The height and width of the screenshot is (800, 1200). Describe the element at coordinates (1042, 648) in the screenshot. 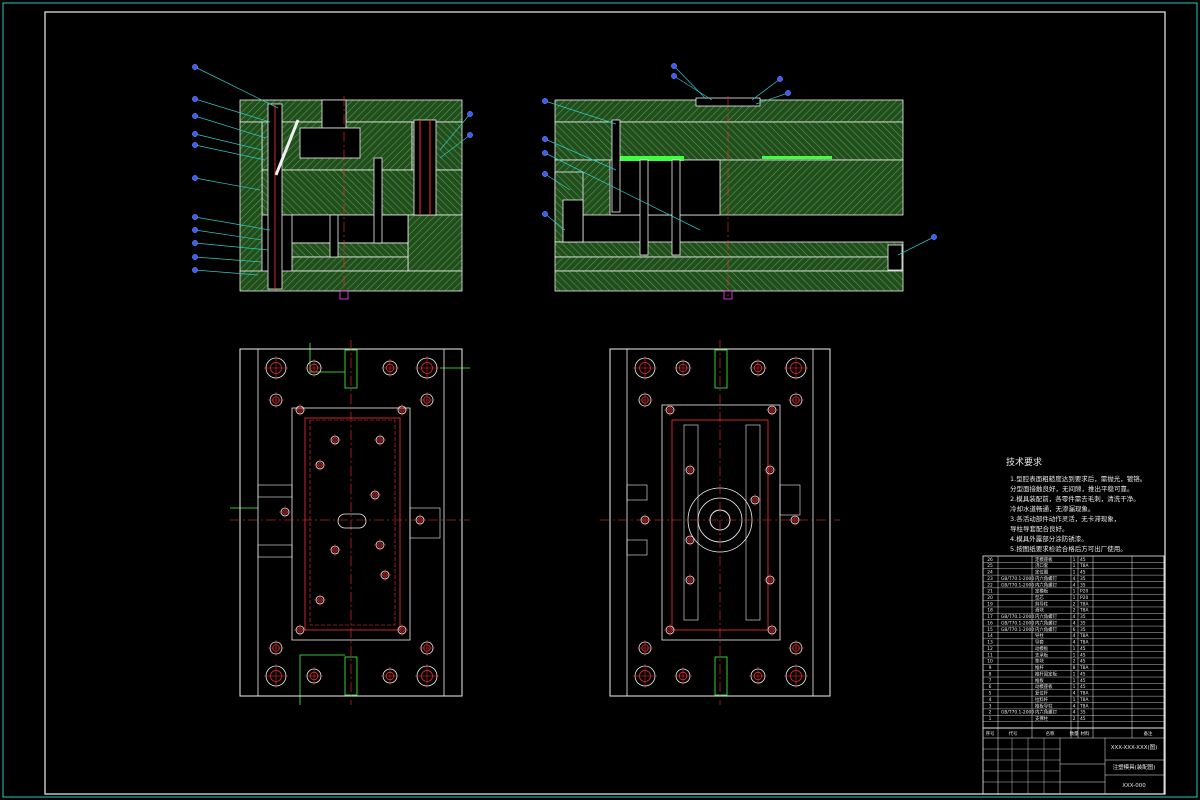

I see `parts-cell: 动模板` at that location.